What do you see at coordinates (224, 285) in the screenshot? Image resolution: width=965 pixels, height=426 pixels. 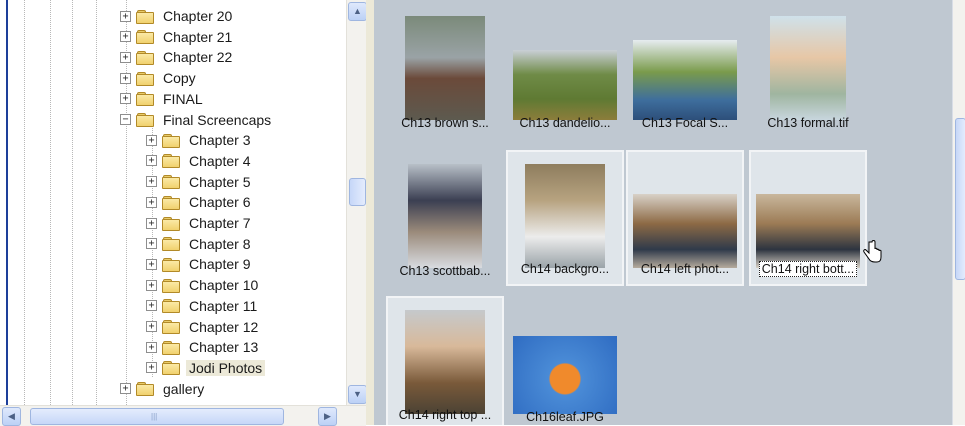 I see `tree-node-label: Chapter 10` at bounding box center [224, 285].